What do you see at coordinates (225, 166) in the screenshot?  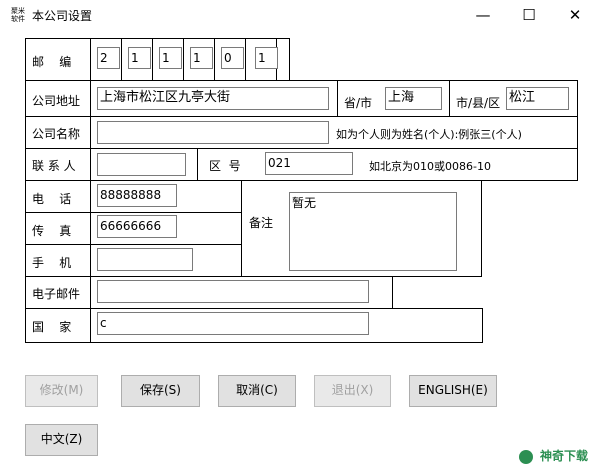 I see `area-label: 区 号` at bounding box center [225, 166].